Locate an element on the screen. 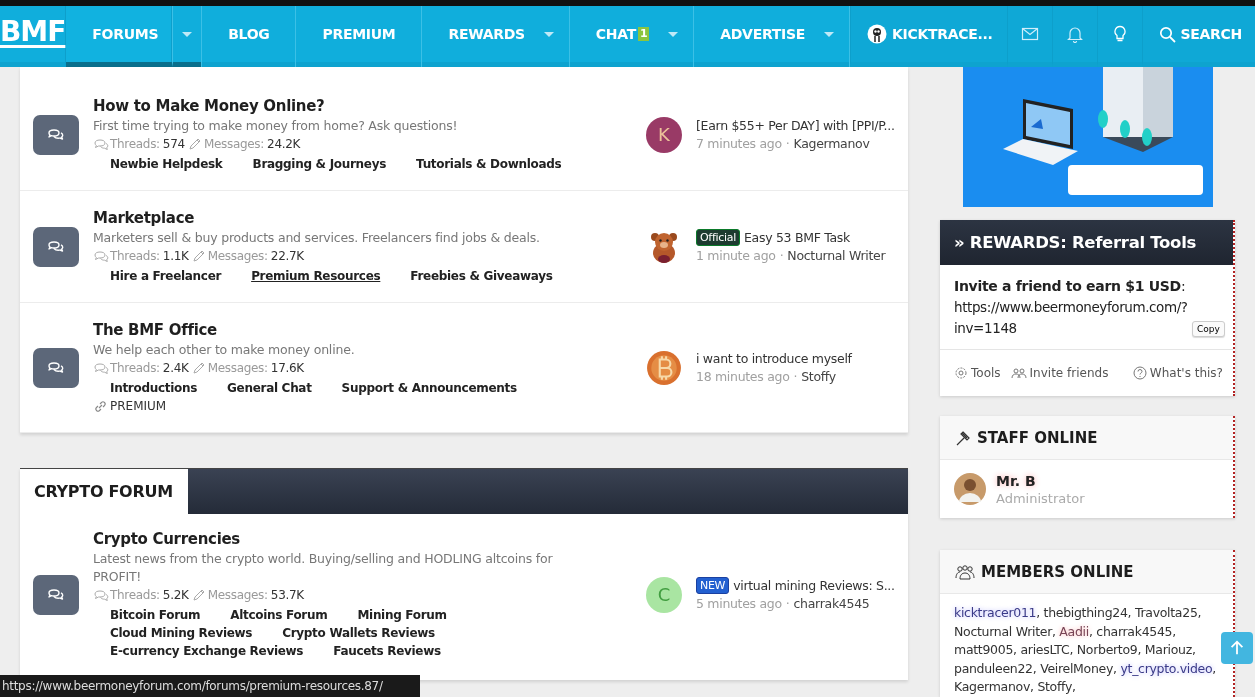 The height and width of the screenshot is (697, 1255). subforum-link: Bitcoin Forum is located at coordinates (155, 615).